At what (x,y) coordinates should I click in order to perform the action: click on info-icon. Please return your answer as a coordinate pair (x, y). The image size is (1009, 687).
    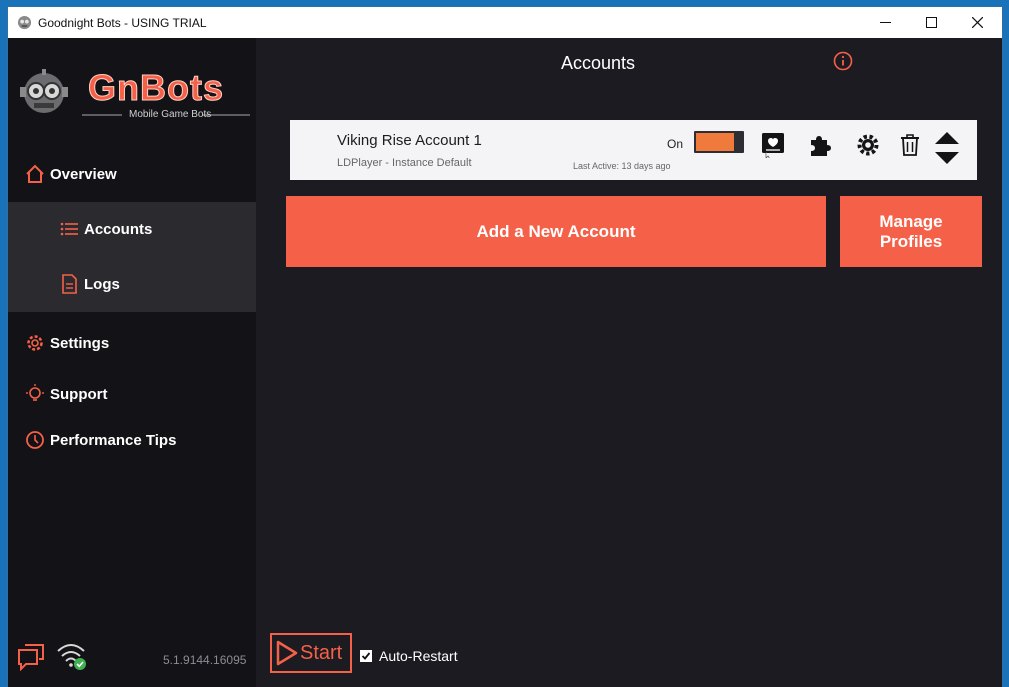
    Looking at the image, I should click on (843, 61).